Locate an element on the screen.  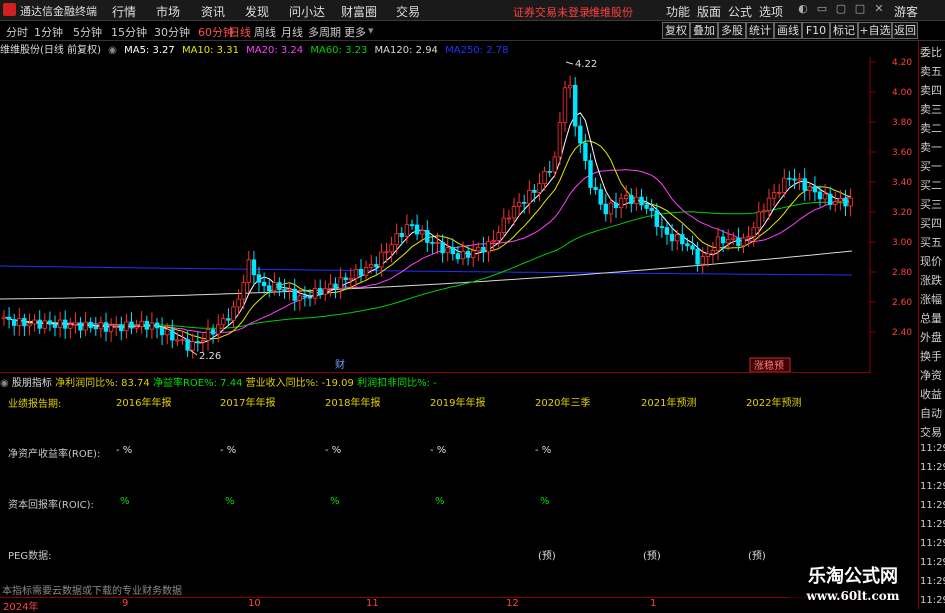
price-tick: 2.40 is located at coordinates (902, 333).